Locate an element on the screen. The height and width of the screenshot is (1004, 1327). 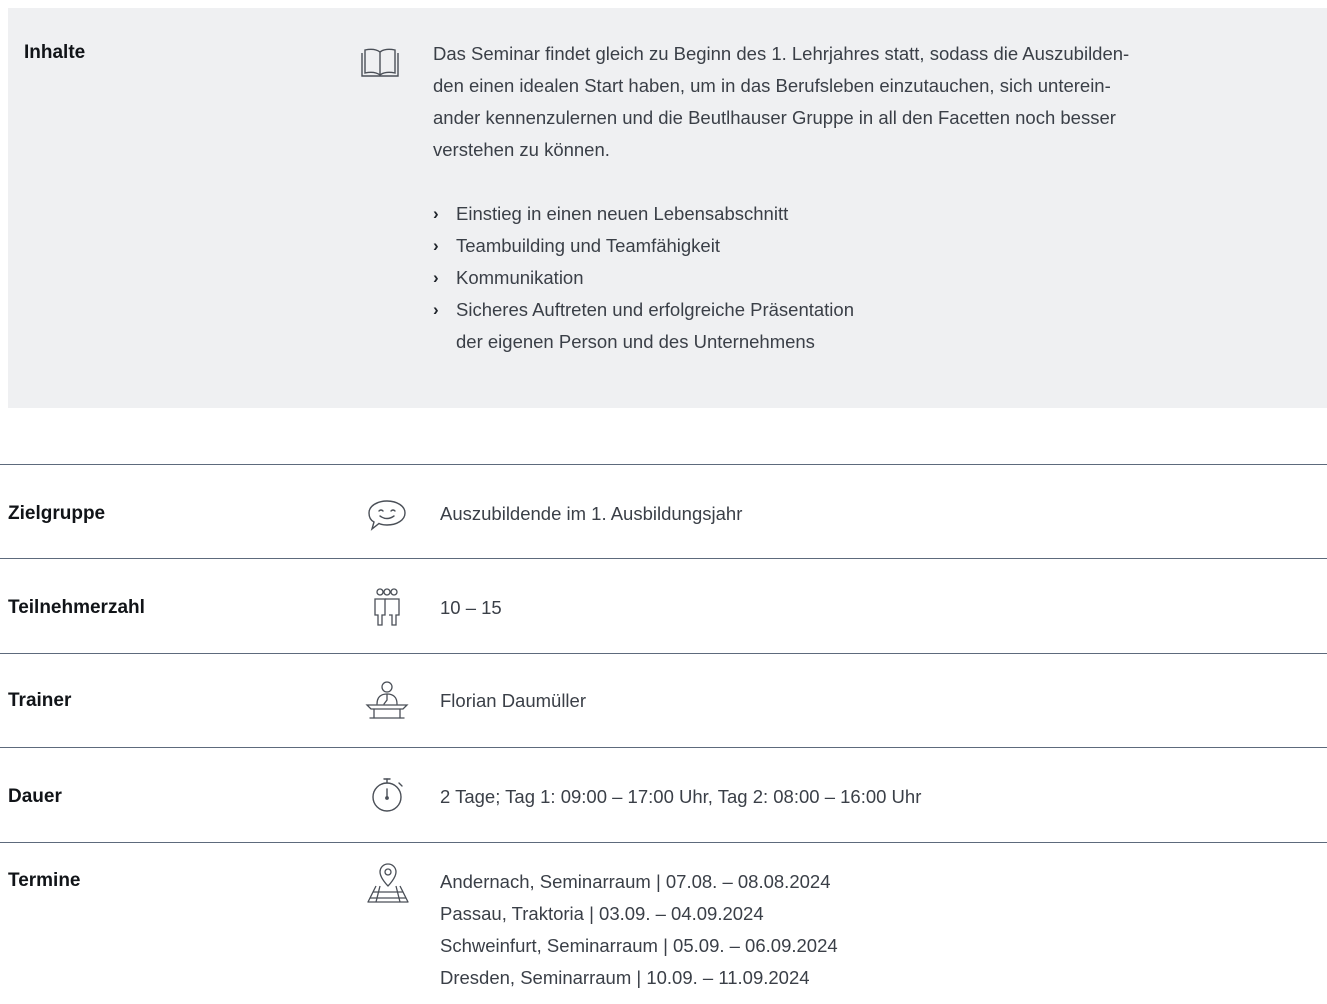
trainer-label: Trainer is located at coordinates (40, 700).